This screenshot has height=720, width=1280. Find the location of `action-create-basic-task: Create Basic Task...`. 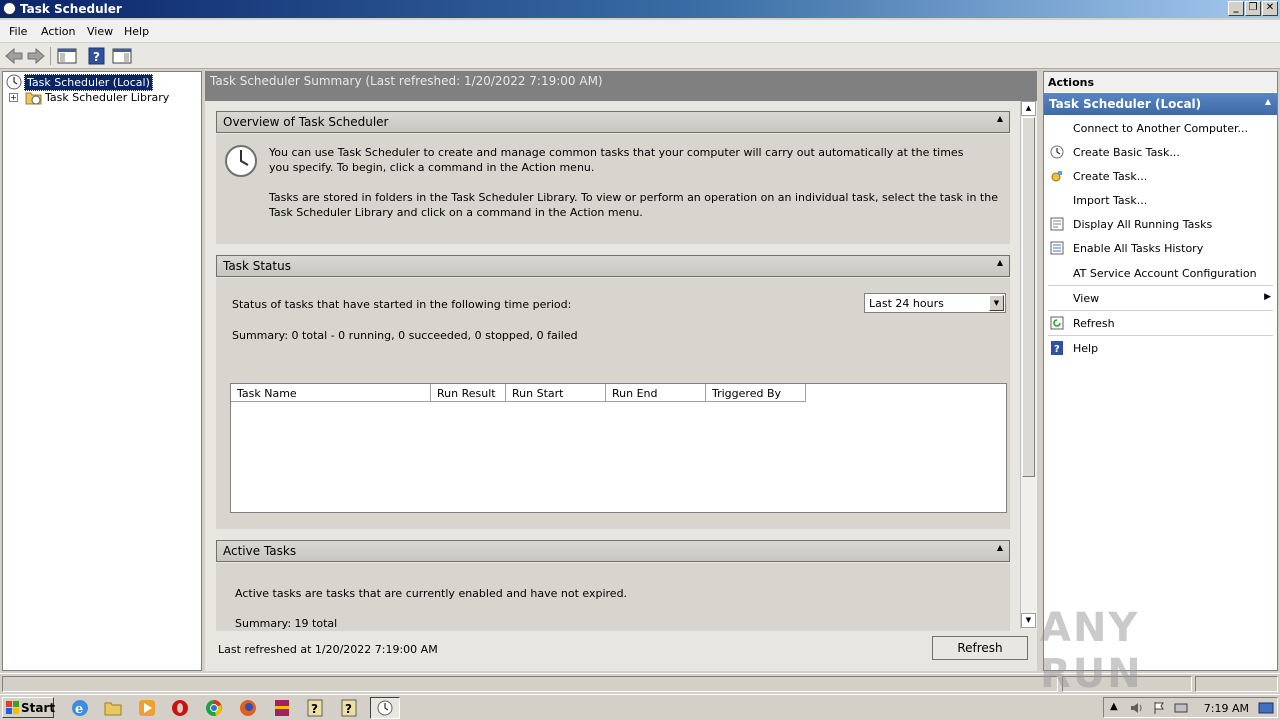

action-create-basic-task: Create Basic Task... is located at coordinates (1160, 153).